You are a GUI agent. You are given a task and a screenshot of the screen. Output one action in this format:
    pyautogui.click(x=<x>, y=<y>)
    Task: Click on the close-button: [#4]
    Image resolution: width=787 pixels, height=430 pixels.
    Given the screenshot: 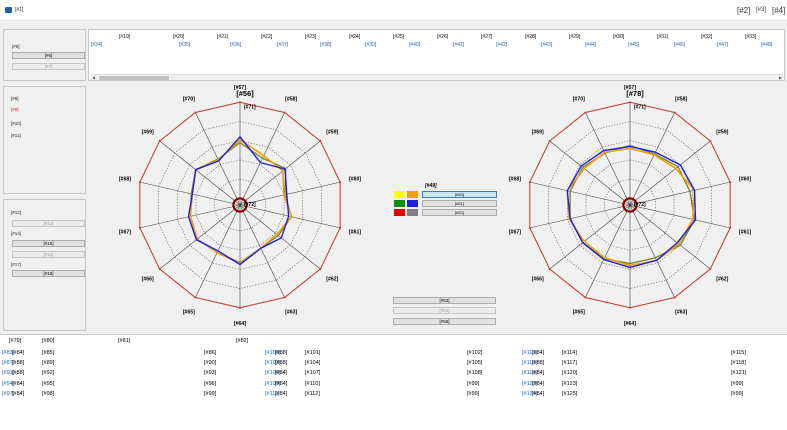 What is the action you would take?
    pyautogui.click(x=778, y=10)
    